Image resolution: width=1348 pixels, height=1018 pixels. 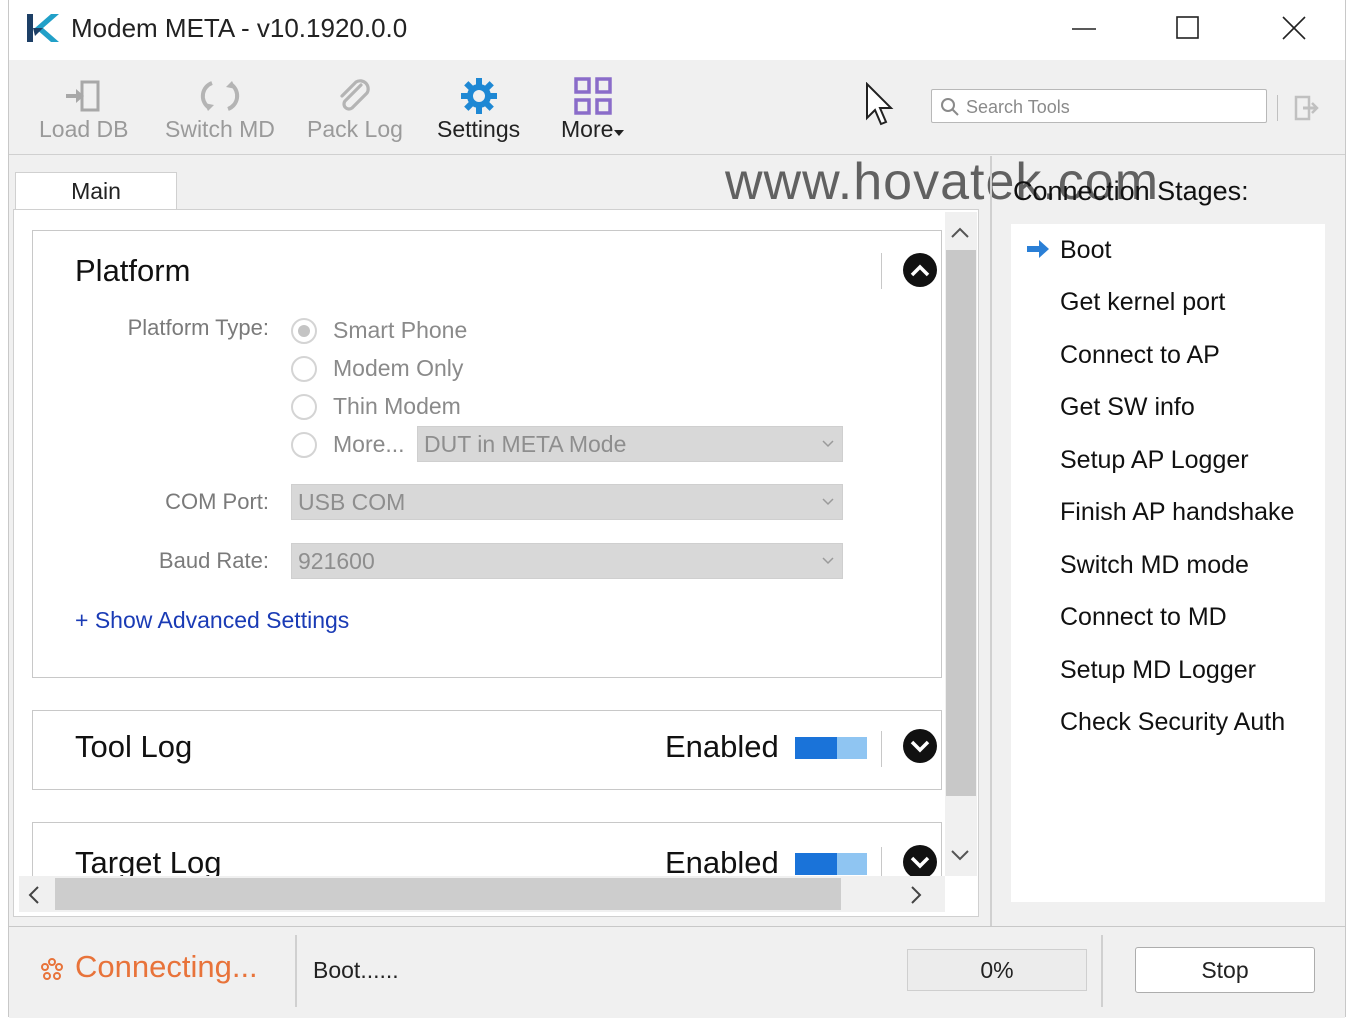 What do you see at coordinates (478, 109) in the screenshot?
I see `settings-button: Settings` at bounding box center [478, 109].